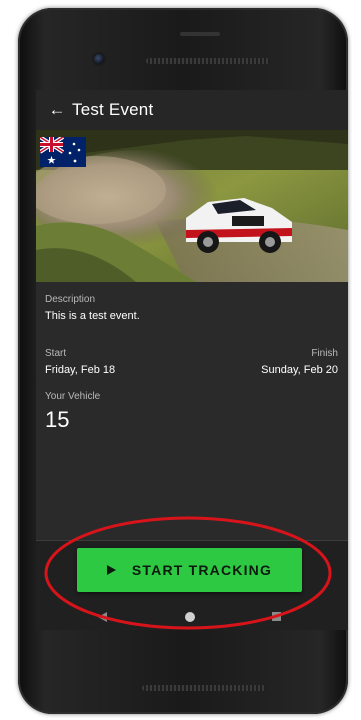  Describe the element at coordinates (276, 616) in the screenshot. I see `nav-recents-icon` at that location.